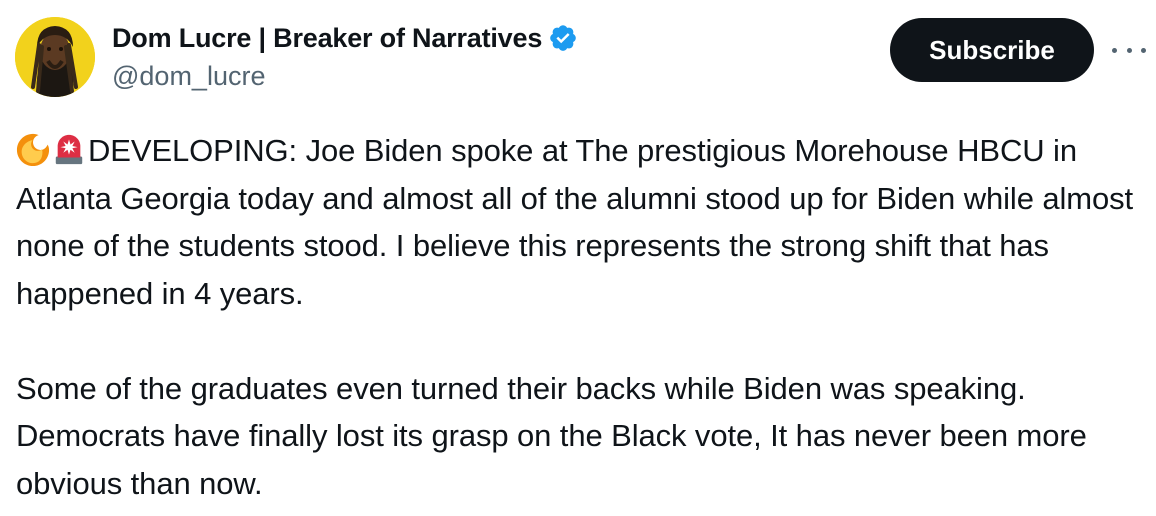 The height and width of the screenshot is (516, 1156). I want to click on author-handle: @dom_lucre, so click(345, 76).